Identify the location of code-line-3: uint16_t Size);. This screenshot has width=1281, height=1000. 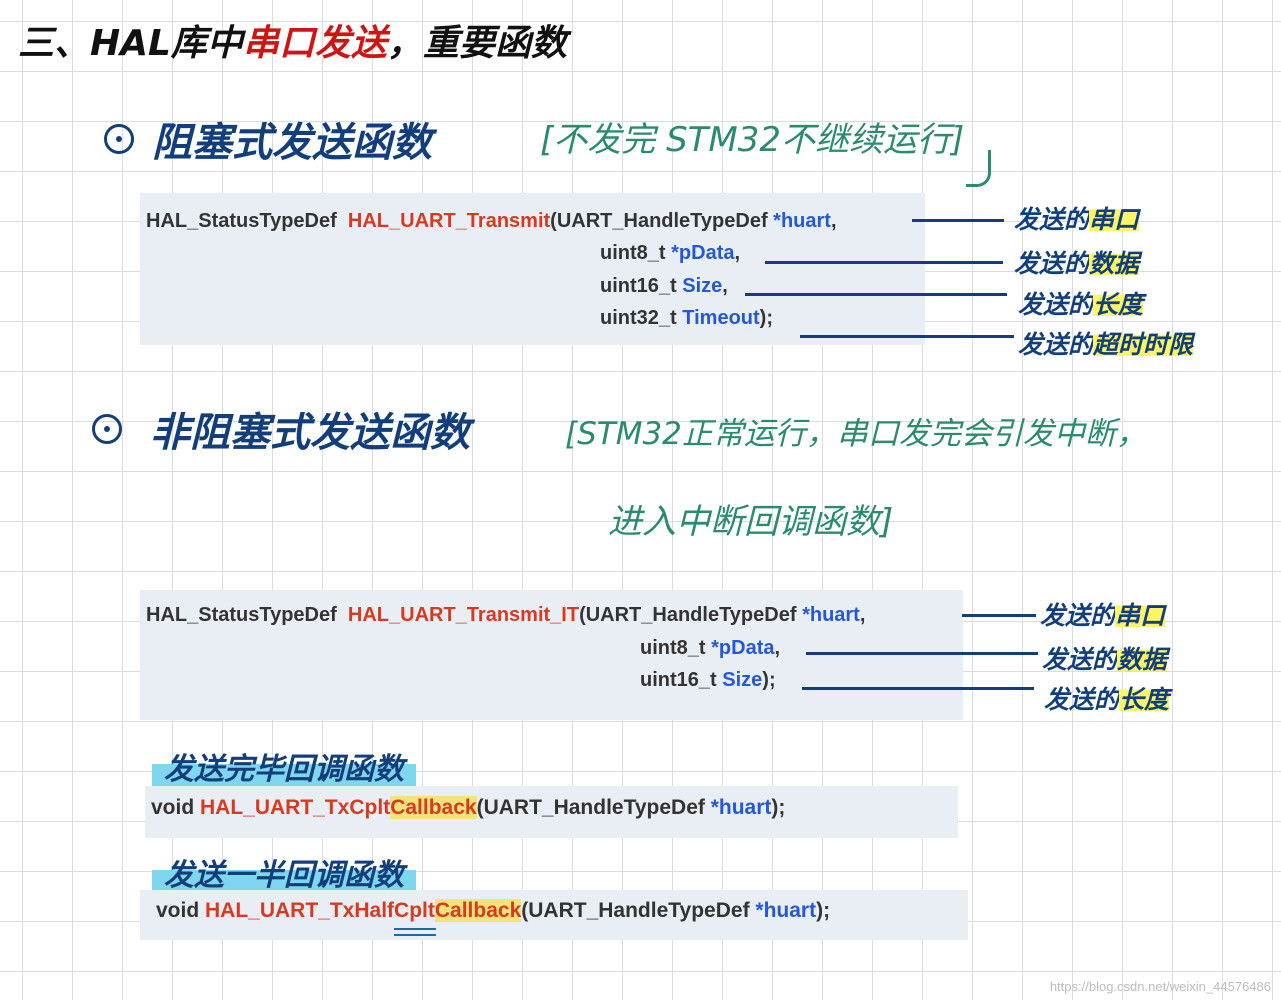
(708, 680).